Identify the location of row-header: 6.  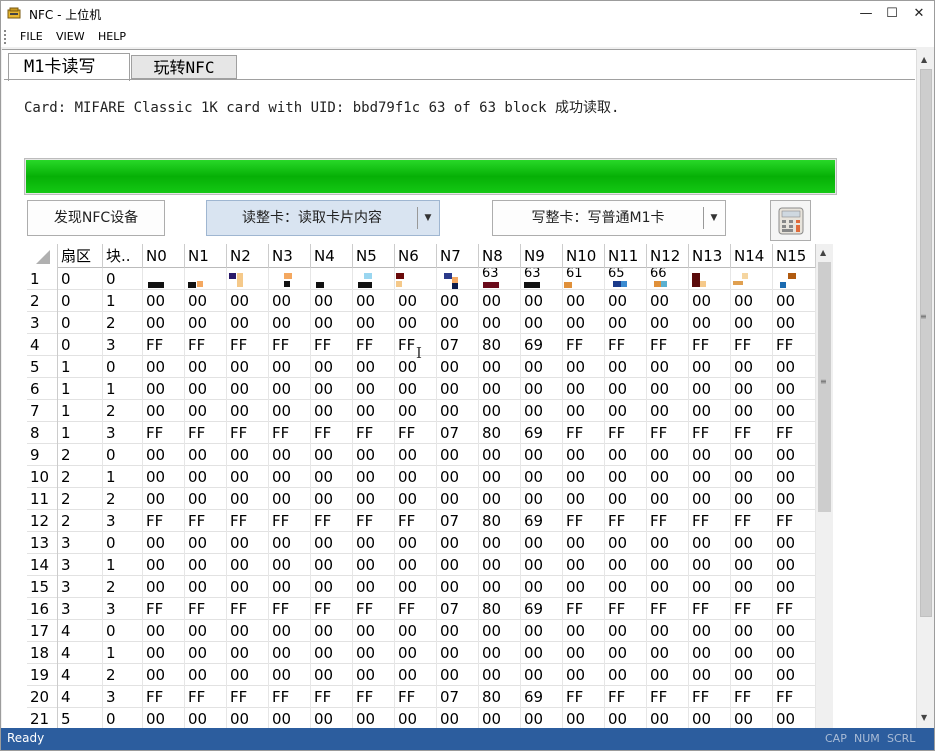
(42, 389).